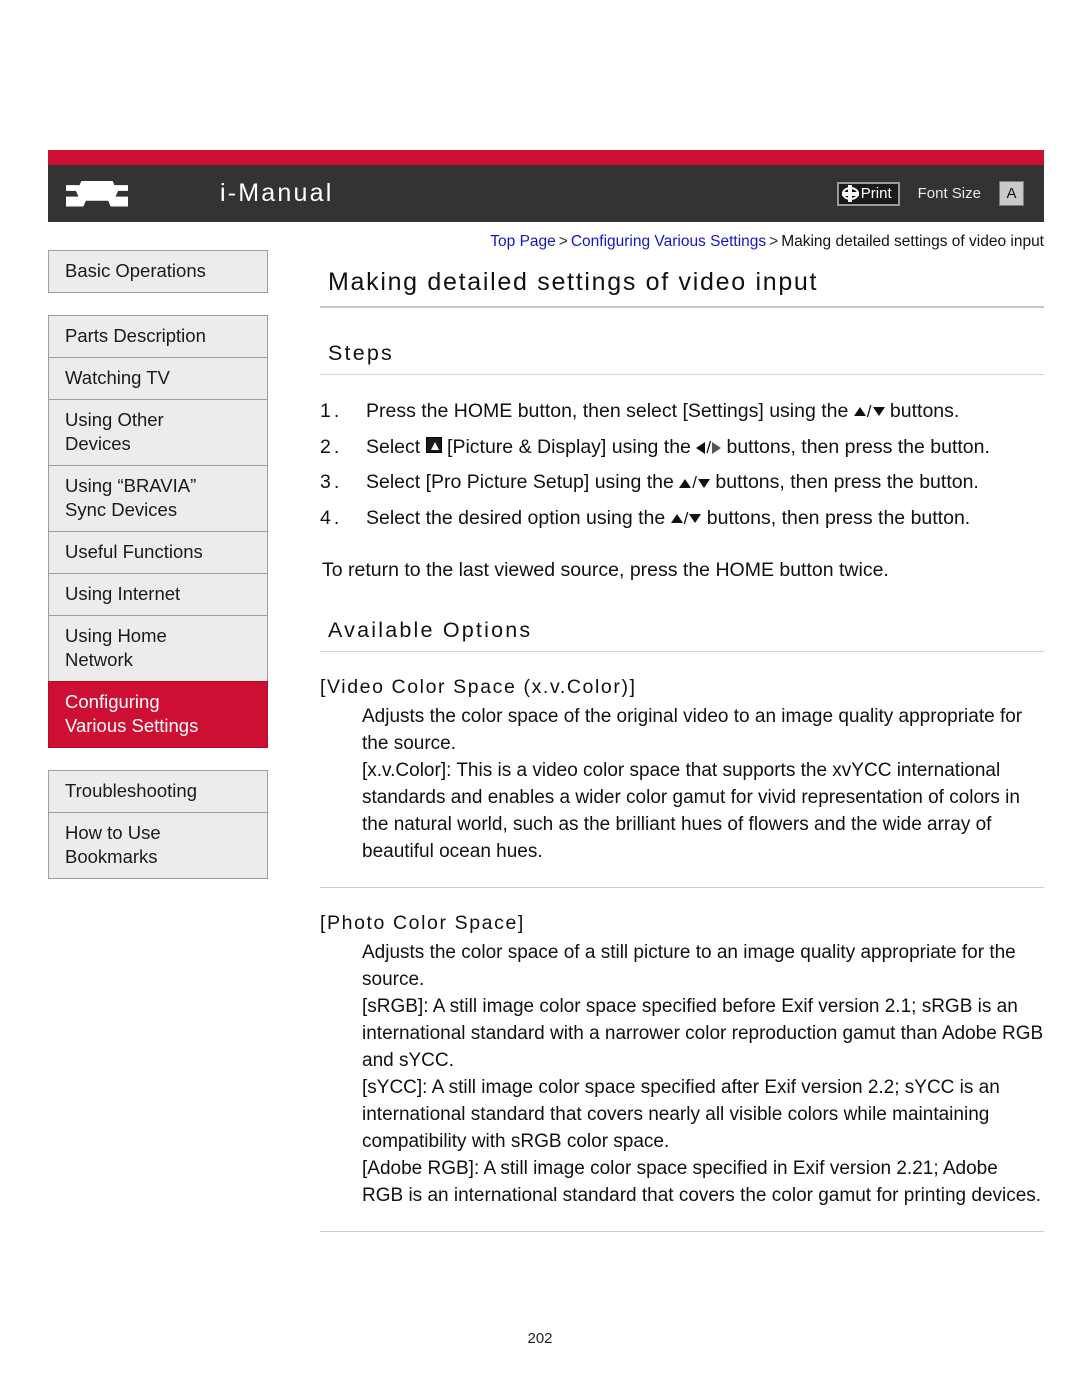 Image resolution: width=1080 pixels, height=1397 pixels. Describe the element at coordinates (331, 482) in the screenshot. I see `step-number: 3.` at that location.